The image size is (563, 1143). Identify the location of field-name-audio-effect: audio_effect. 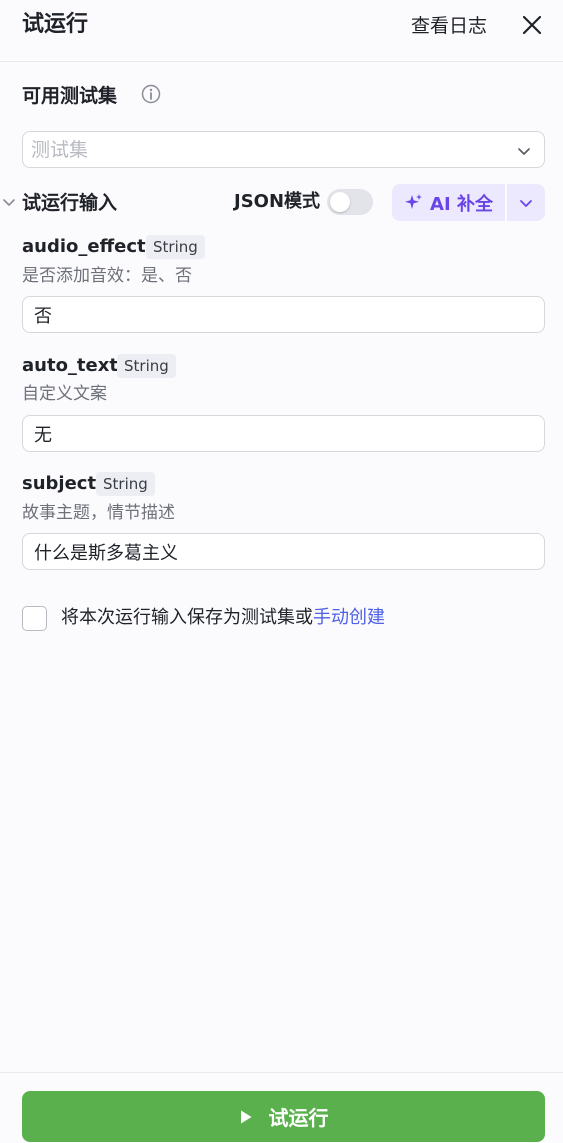
(84, 246).